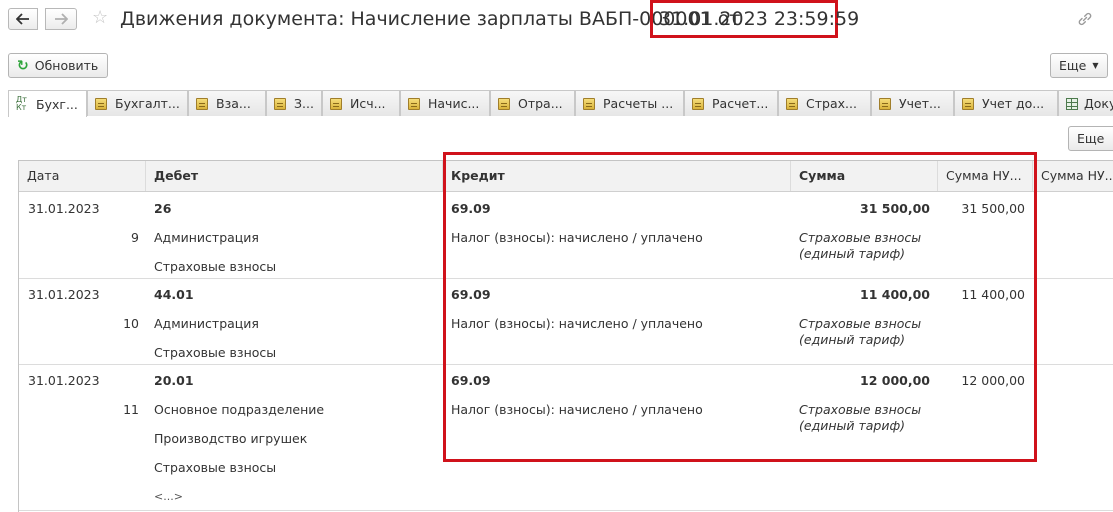 The width and height of the screenshot is (1113, 512). Describe the element at coordinates (82, 176) in the screenshot. I see `column-header: Дата` at that location.